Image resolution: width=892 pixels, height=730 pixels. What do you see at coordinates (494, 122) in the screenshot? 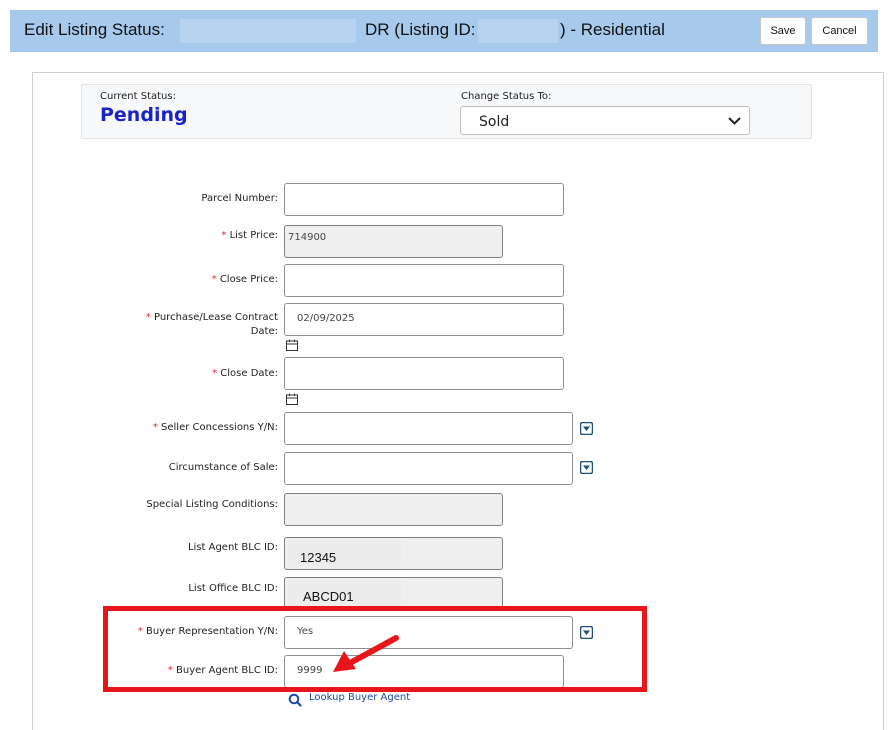
I see `change-status-value: Sold` at bounding box center [494, 122].